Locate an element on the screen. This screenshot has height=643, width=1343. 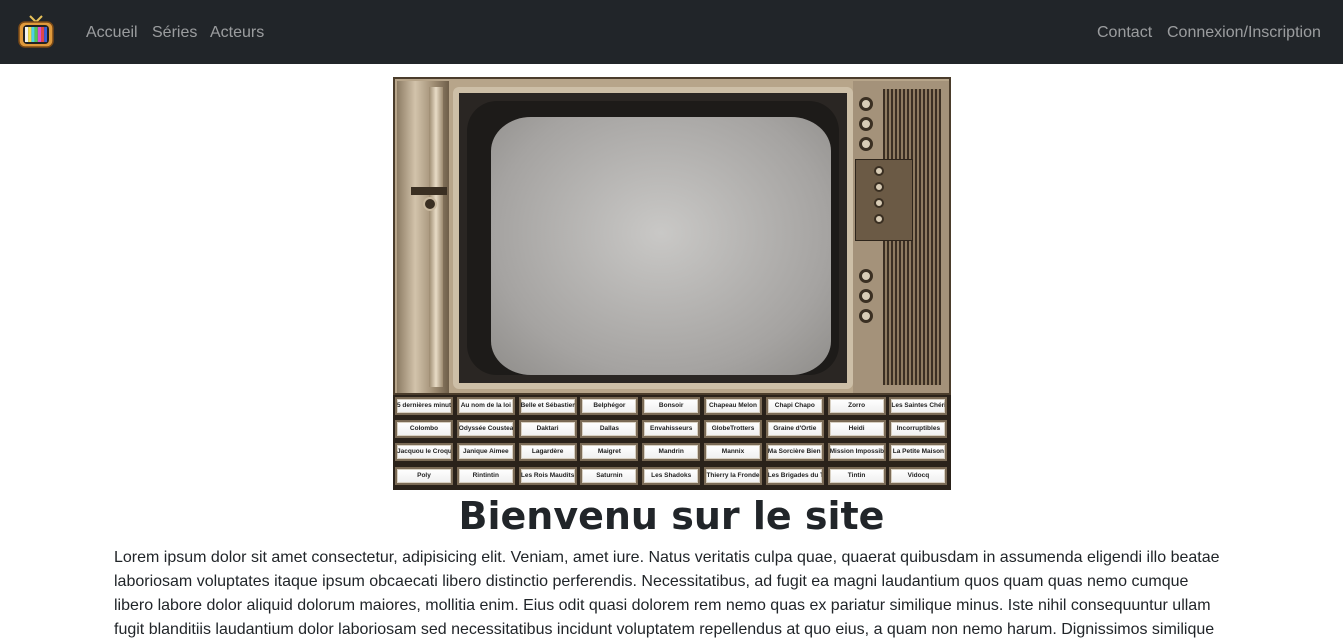
channel-button: Ma Sorcière Bien Ai is located at coordinates (794, 452).